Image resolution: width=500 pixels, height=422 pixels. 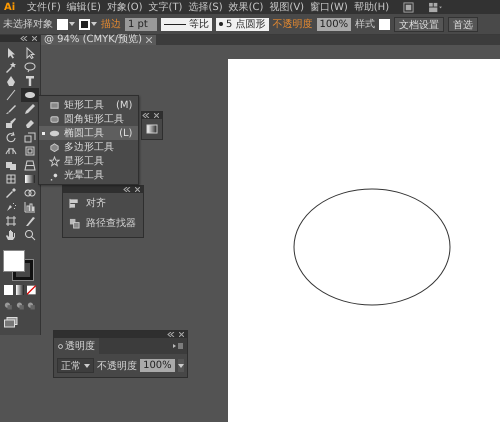 I want to click on panel-item: 路径查找器, so click(x=103, y=223).